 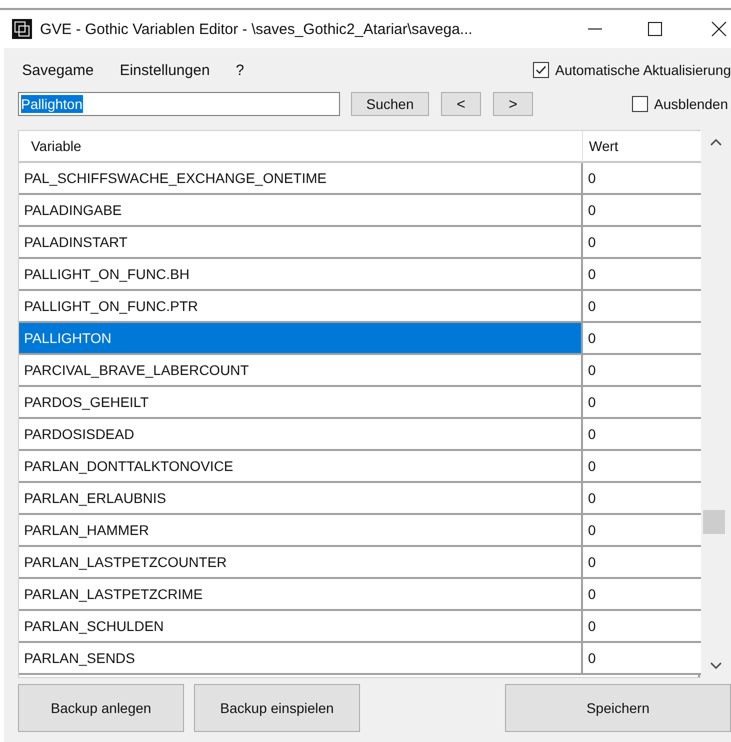 What do you see at coordinates (716, 142) in the screenshot?
I see `scroll-up-icon` at bounding box center [716, 142].